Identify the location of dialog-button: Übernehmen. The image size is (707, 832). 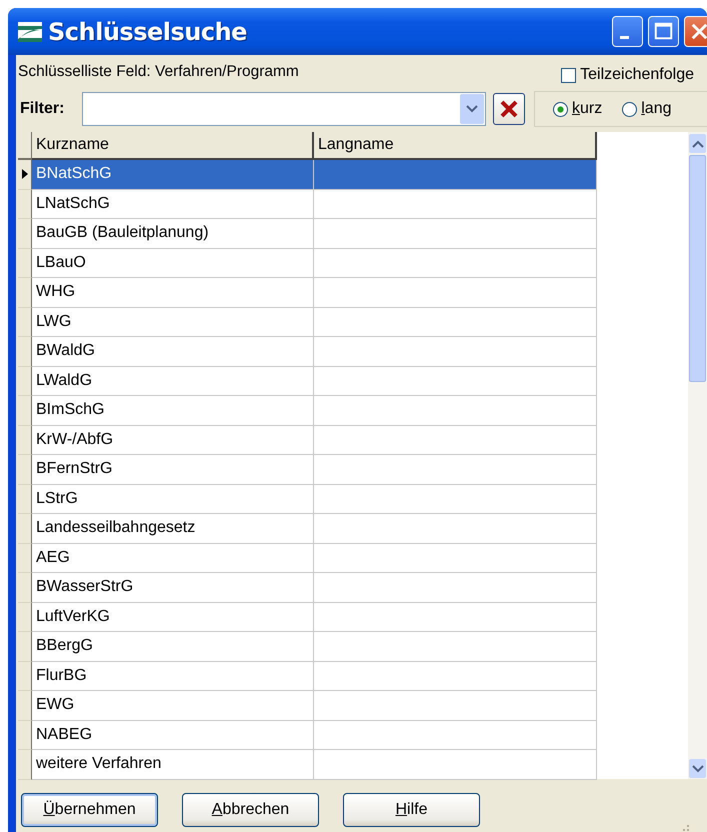
(89, 810).